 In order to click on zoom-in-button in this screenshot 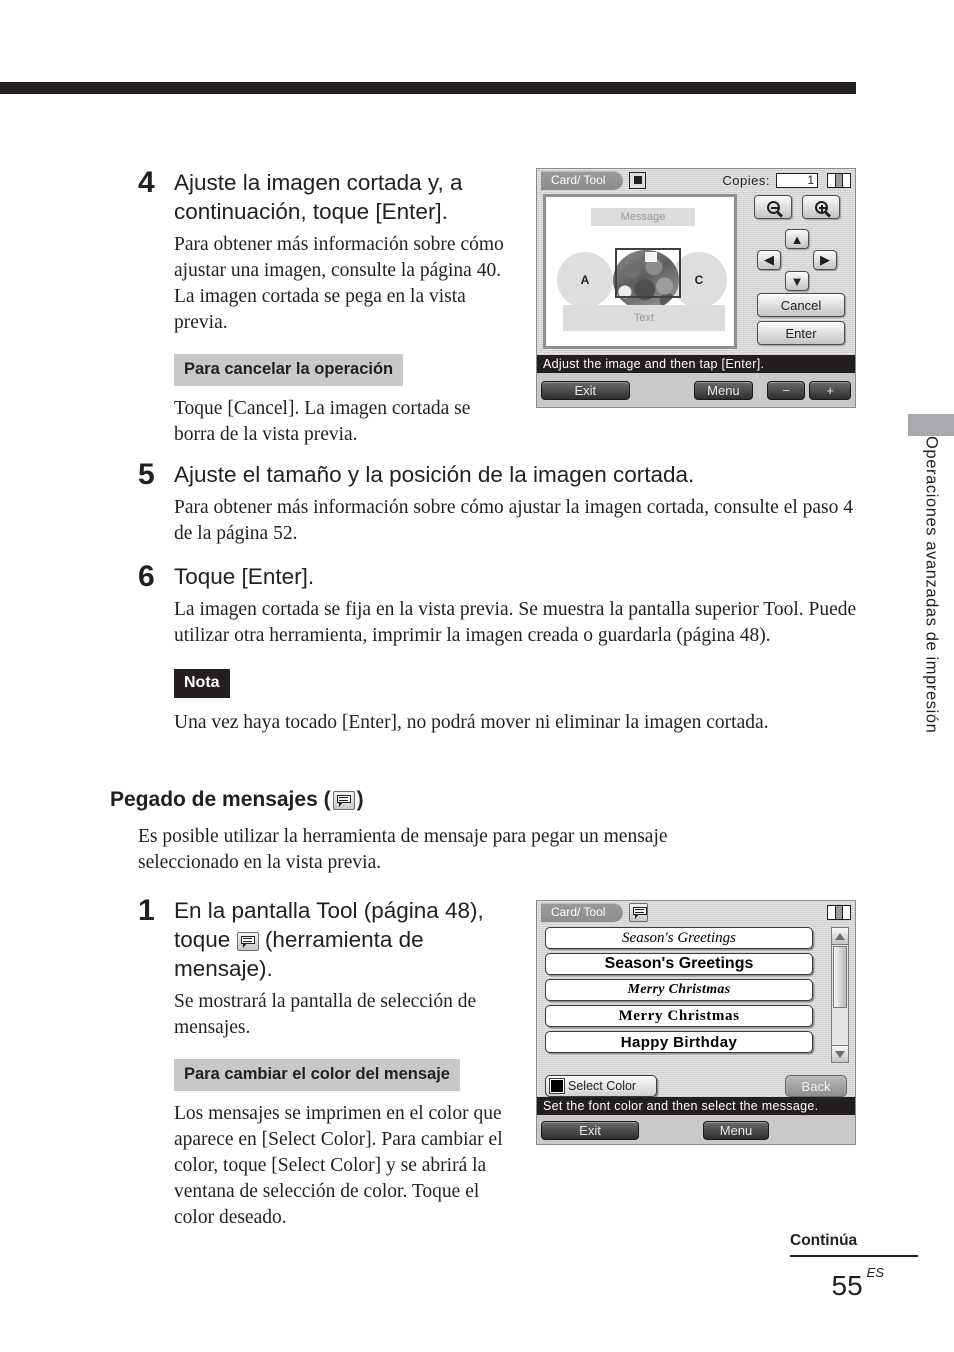, I will do `click(821, 207)`.